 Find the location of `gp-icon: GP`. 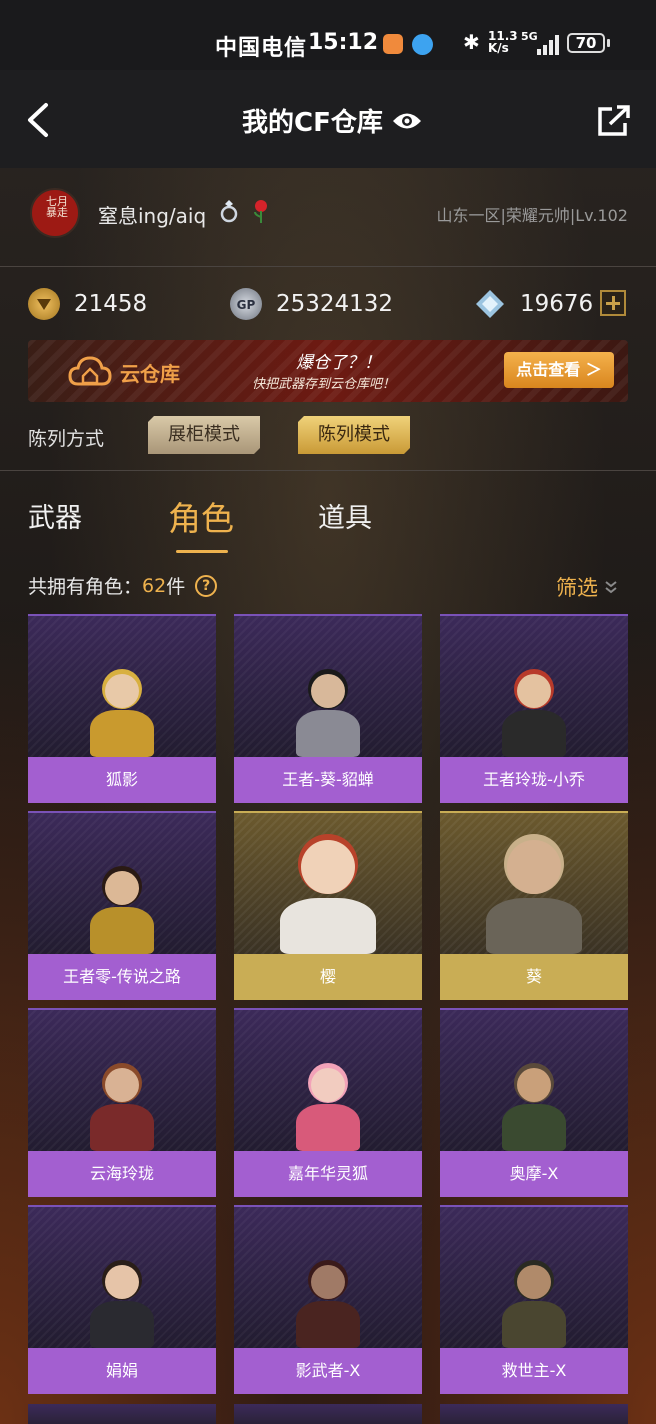

gp-icon: GP is located at coordinates (246, 304).